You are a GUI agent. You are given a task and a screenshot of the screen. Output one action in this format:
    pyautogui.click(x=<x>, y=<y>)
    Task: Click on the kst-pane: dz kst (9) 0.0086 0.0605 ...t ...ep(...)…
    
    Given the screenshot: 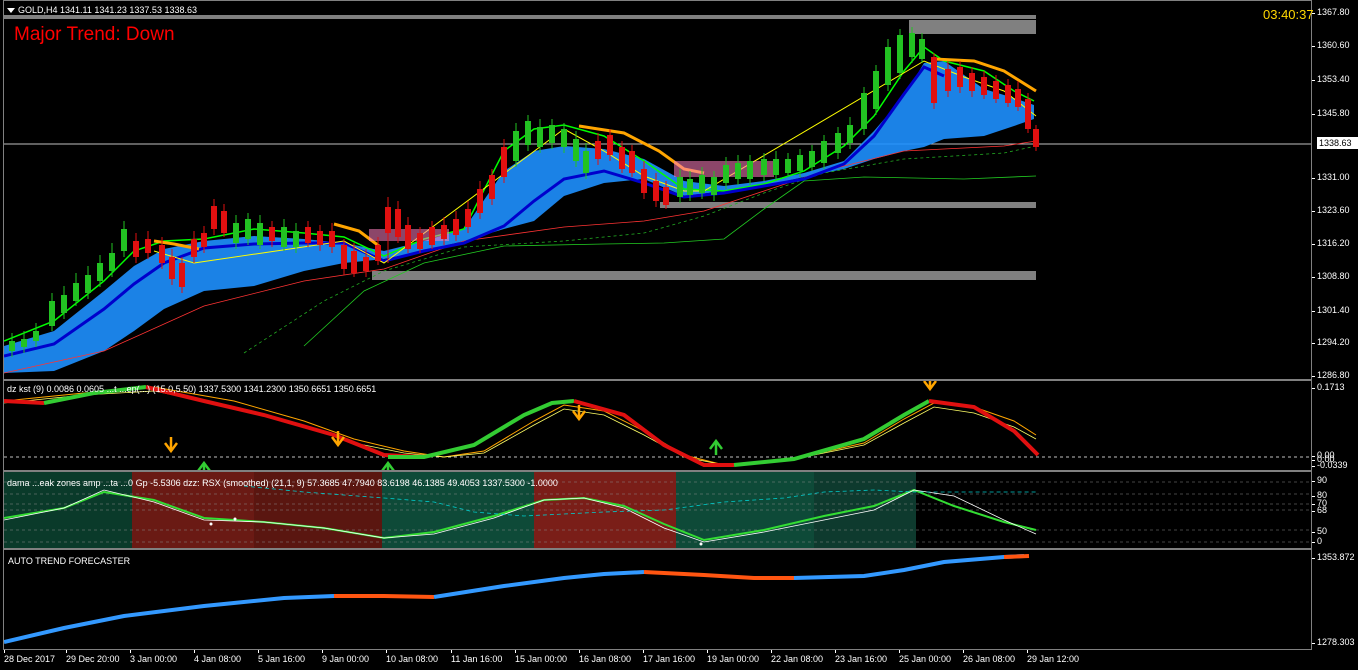 What is the action you would take?
    pyautogui.click(x=679, y=425)
    